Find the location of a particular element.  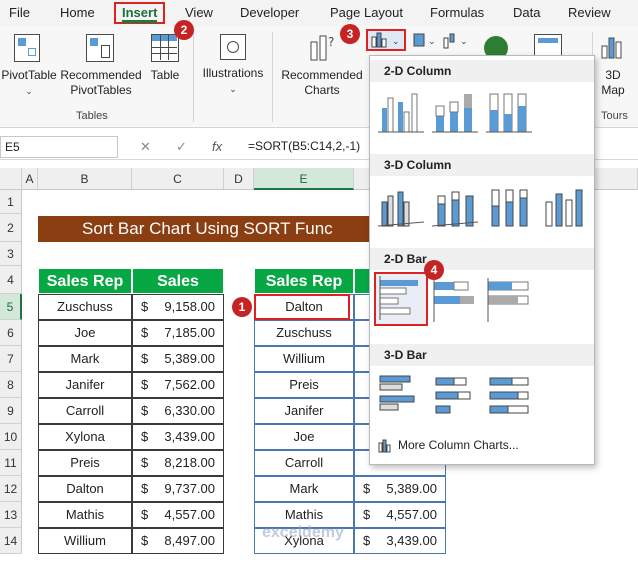

sorted-sales-cell: $ 5,389.00 is located at coordinates (400, 489).